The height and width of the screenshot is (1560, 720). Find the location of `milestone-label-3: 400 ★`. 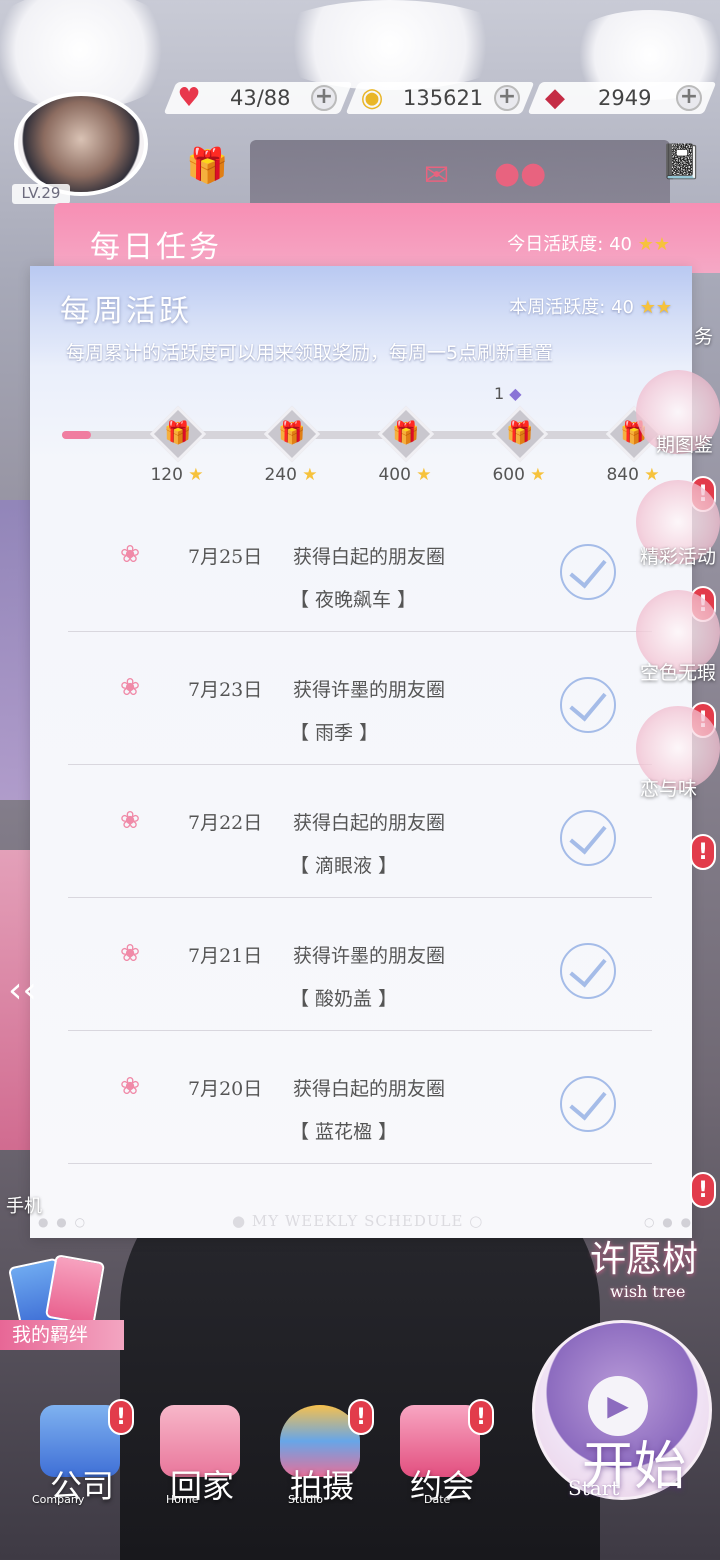

milestone-label-3: 400 ★ is located at coordinates (405, 475).